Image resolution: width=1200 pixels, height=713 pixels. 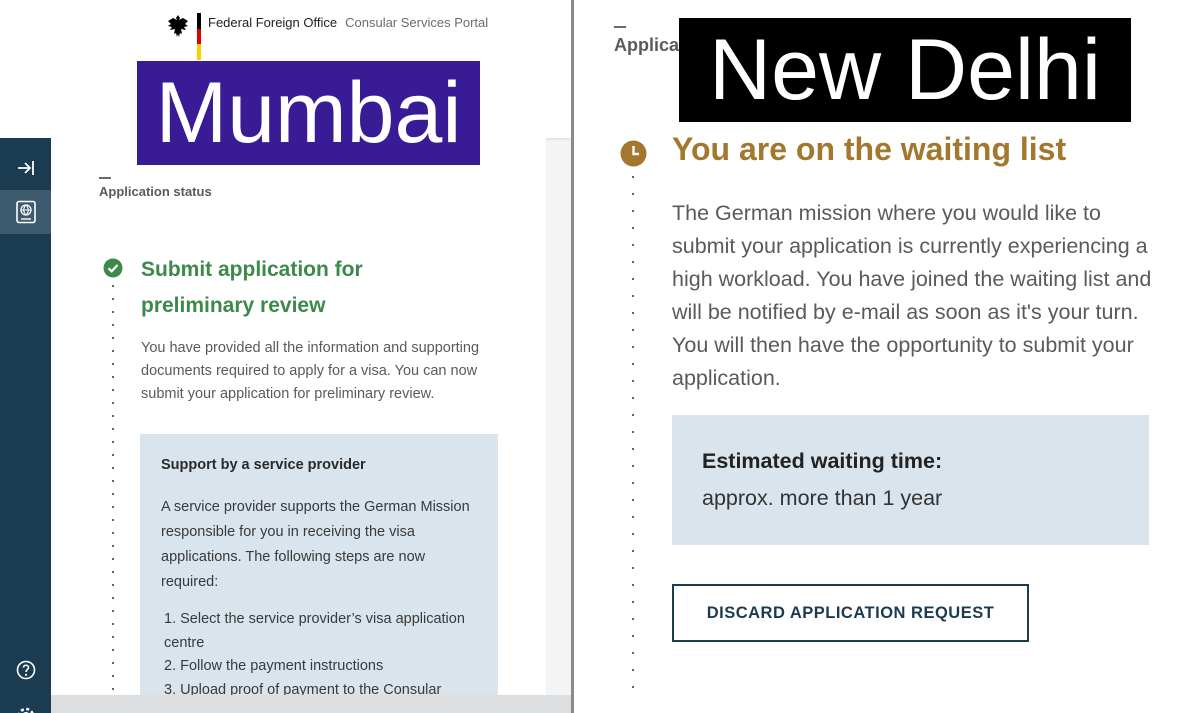 I want to click on section-label-application-status: Application status, so click(x=155, y=191).